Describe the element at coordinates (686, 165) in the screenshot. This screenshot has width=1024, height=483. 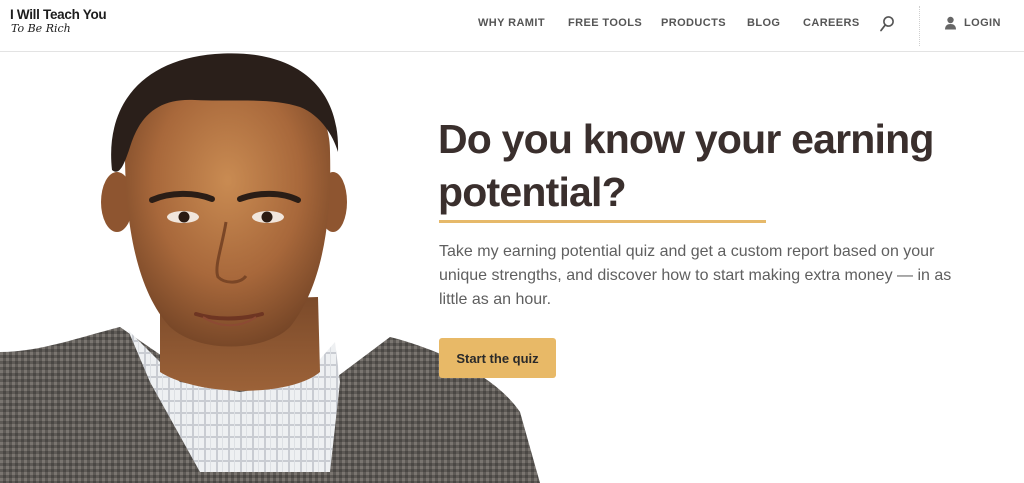
I see `hero-headline: Do you know your earning potential?` at that location.